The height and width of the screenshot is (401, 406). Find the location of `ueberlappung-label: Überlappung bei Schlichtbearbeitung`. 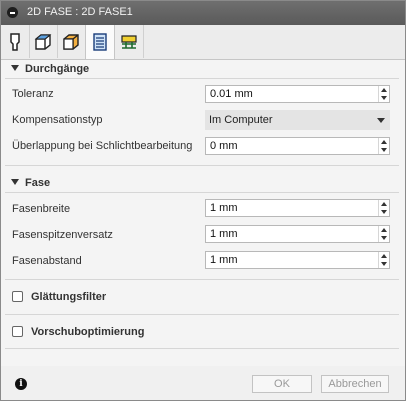

ueberlappung-label: Überlappung bei Schlichtbearbeitung is located at coordinates (102, 146).